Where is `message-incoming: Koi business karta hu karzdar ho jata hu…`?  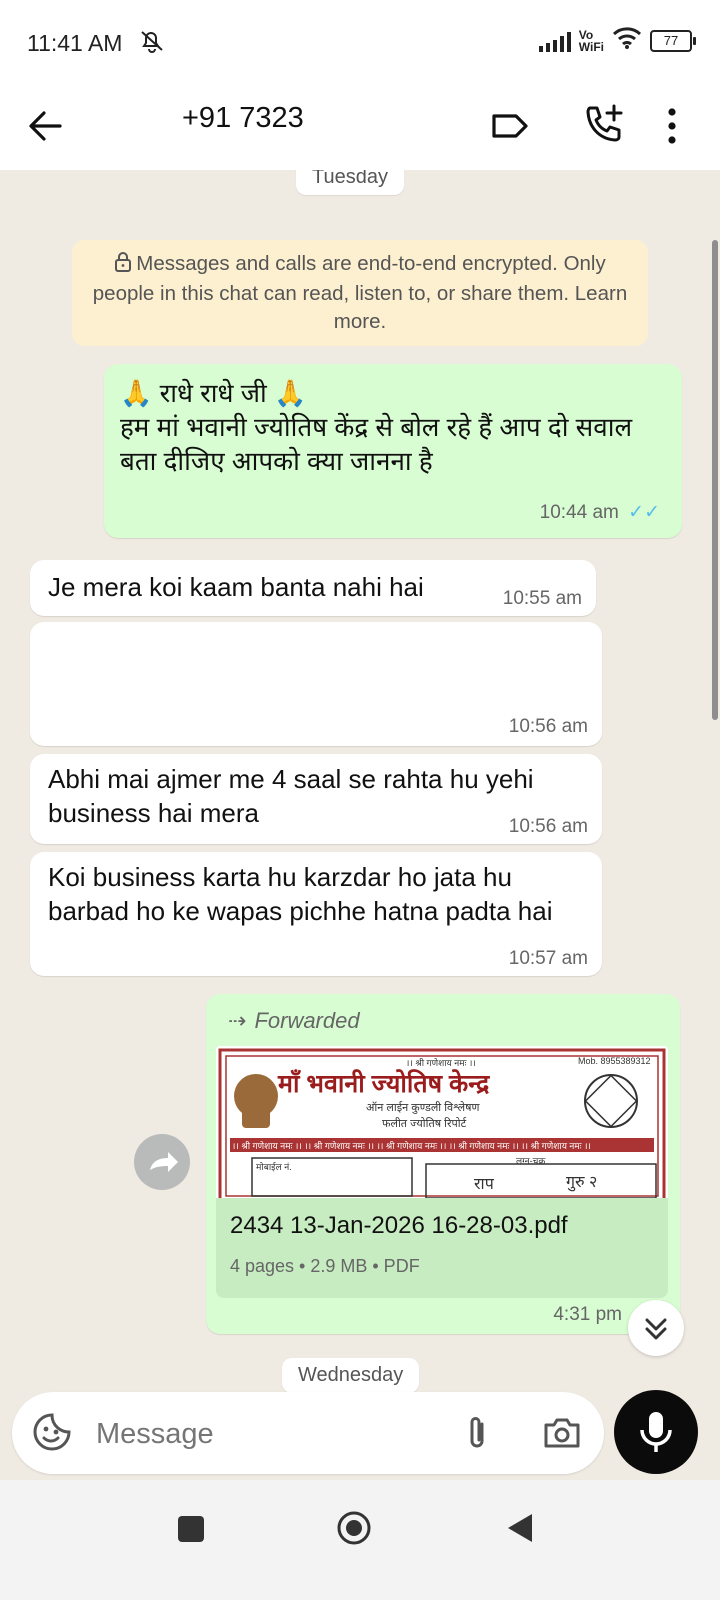 message-incoming: Koi business karta hu karzdar ho jata hu… is located at coordinates (316, 914).